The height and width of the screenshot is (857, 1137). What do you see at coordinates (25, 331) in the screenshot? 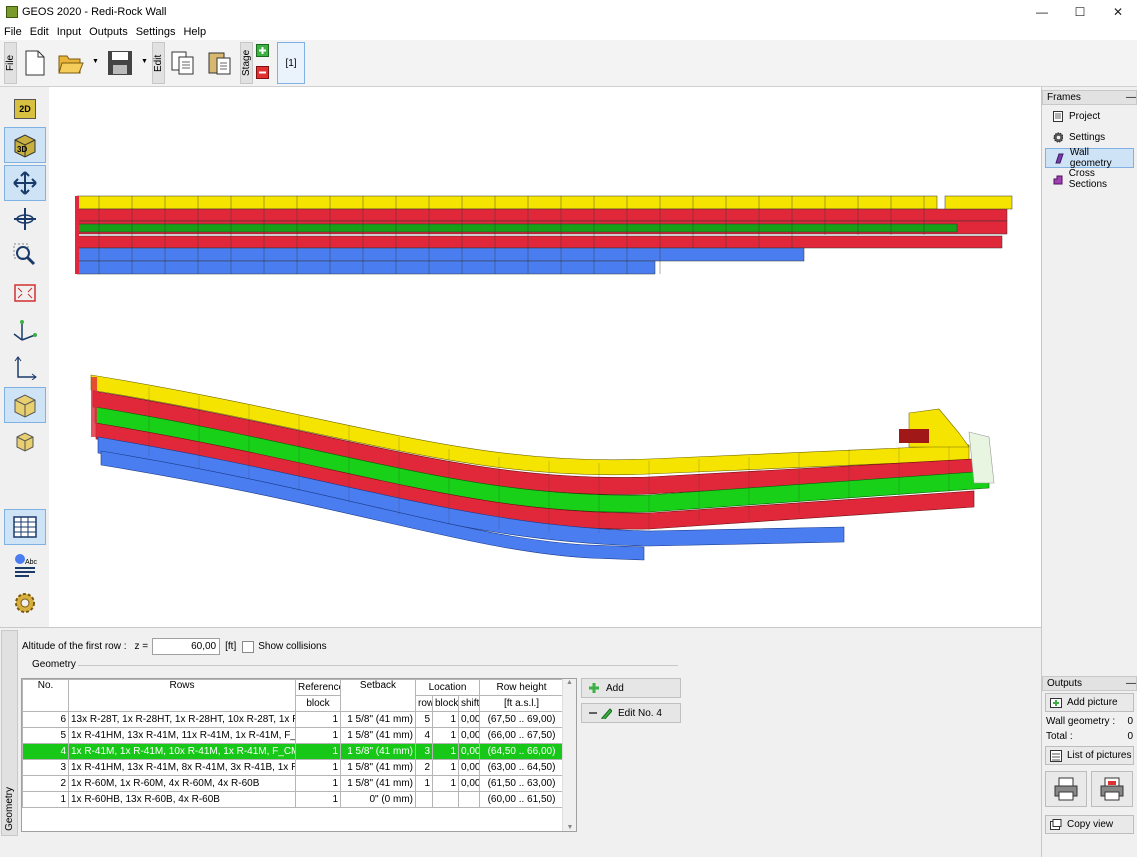
I see `axes-3d-icon` at bounding box center [25, 331].